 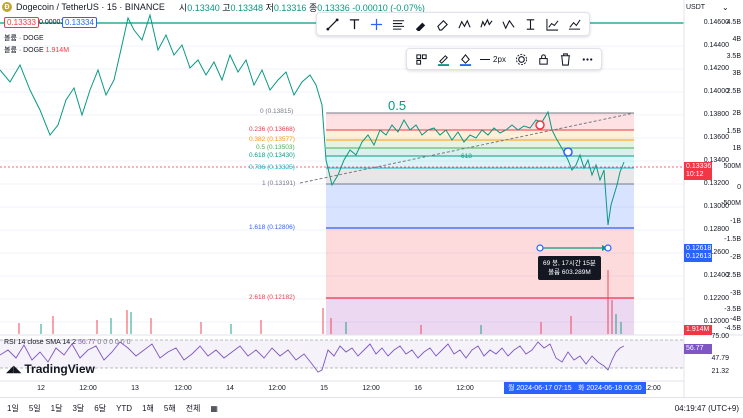 What do you see at coordinates (272, 297) in the screenshot?
I see `fib-level-label: 2.618 (0.12182)` at bounding box center [272, 297].